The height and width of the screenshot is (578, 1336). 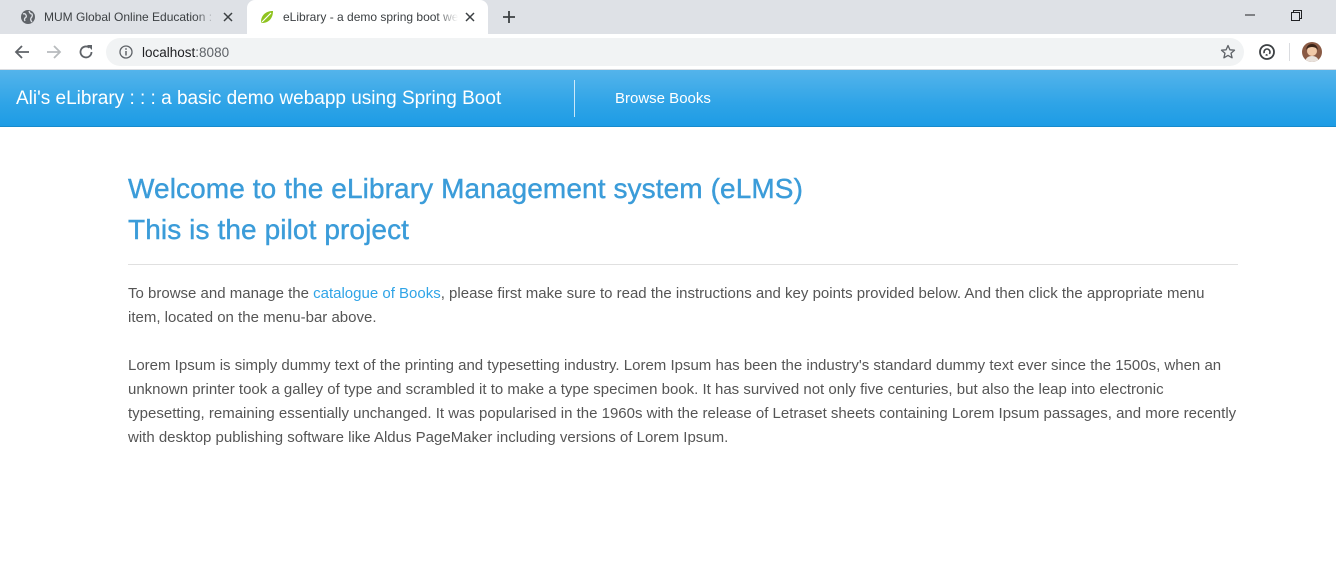 I want to click on tab-title: eLibrary - a demo spring boot we, so click(x=370, y=17).